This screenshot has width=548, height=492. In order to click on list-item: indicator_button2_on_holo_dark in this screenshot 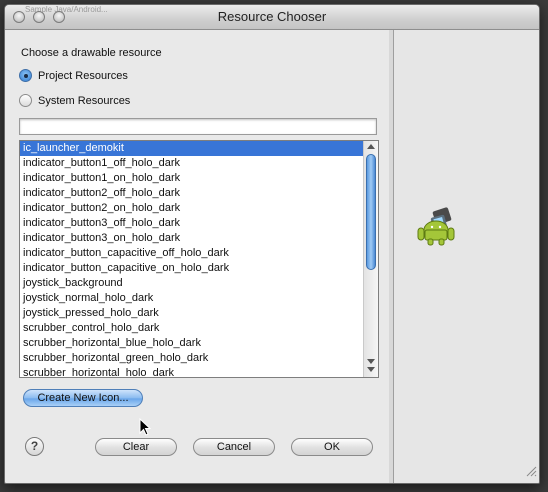, I will do `click(191, 208)`.